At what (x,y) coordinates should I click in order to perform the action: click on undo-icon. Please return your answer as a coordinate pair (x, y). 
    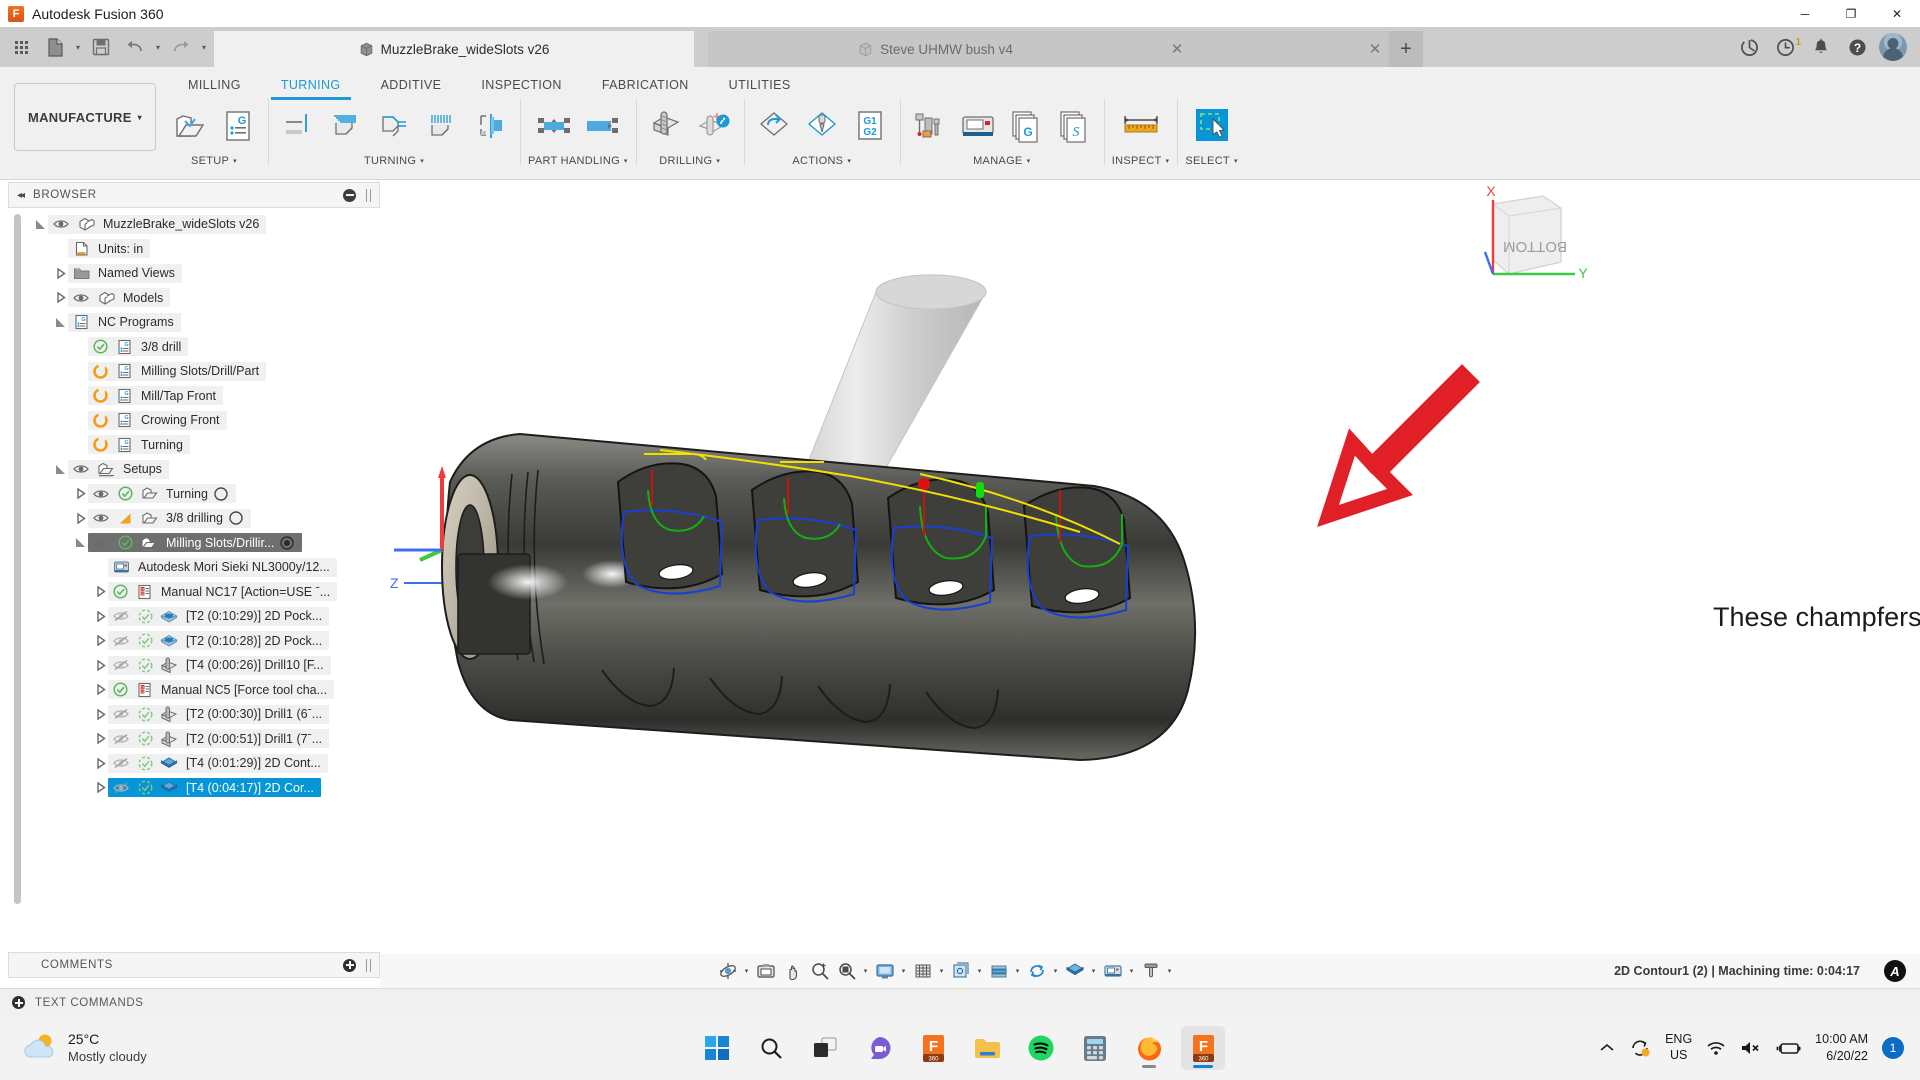
    Looking at the image, I should click on (135, 47).